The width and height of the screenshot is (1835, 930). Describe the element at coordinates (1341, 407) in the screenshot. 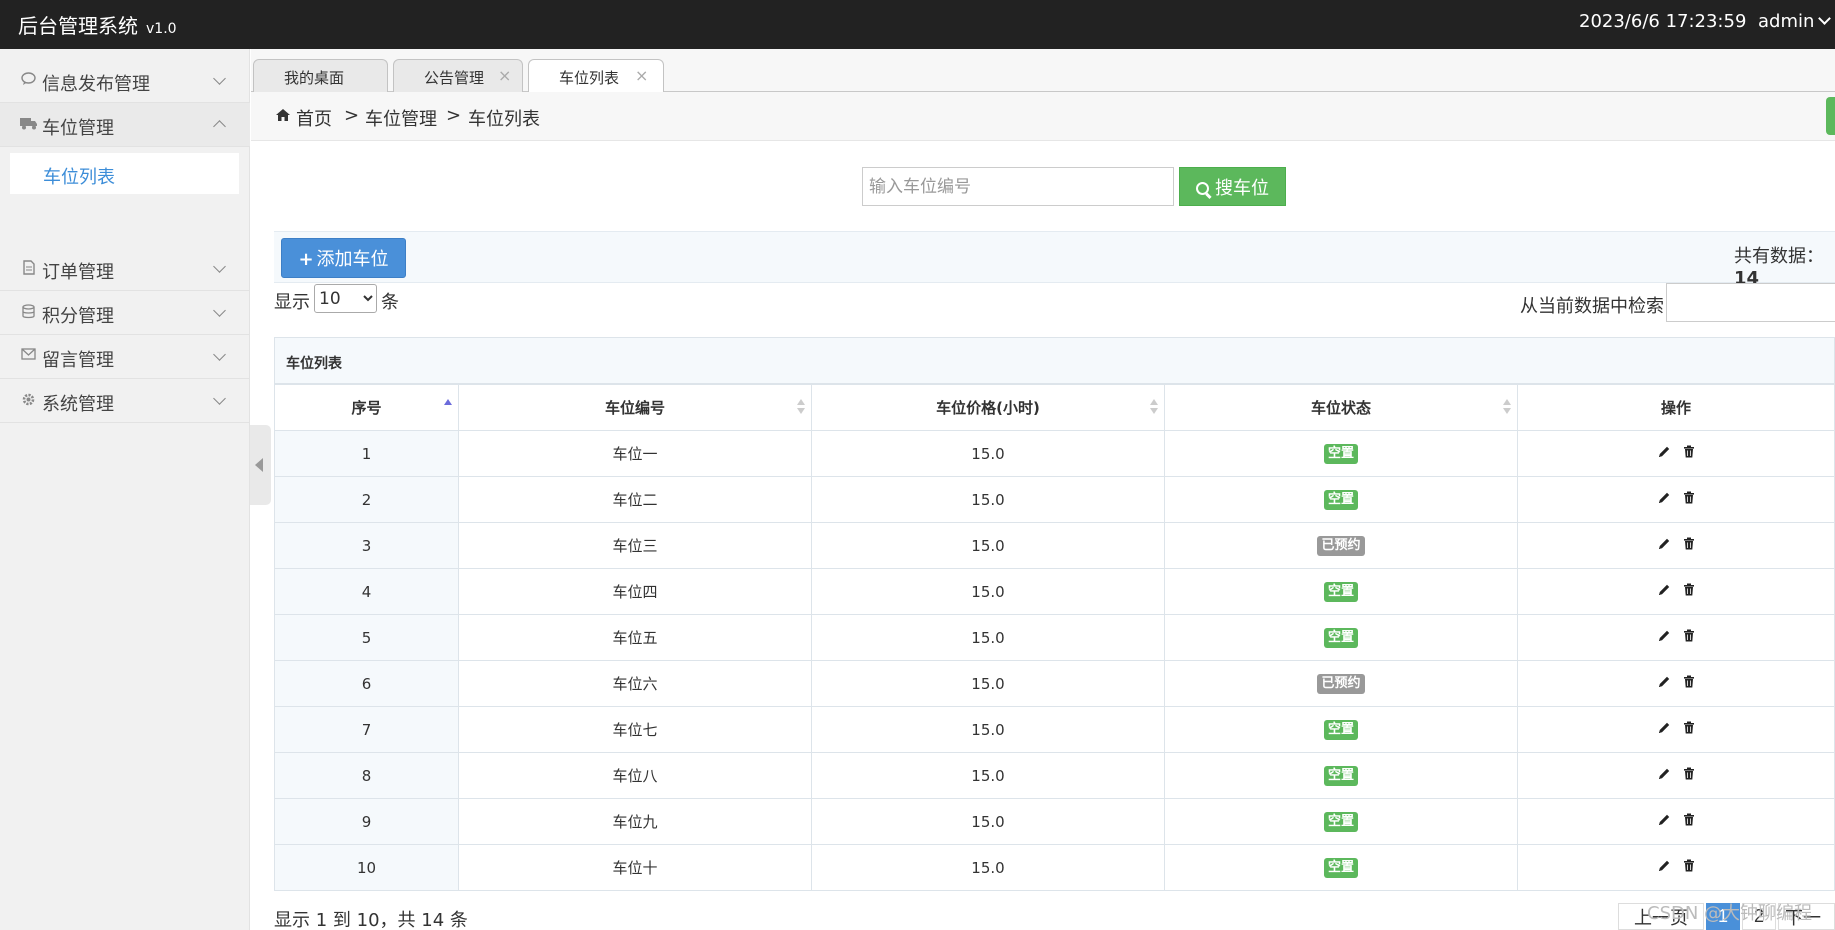

I see `column-header-status: 车位状态` at that location.